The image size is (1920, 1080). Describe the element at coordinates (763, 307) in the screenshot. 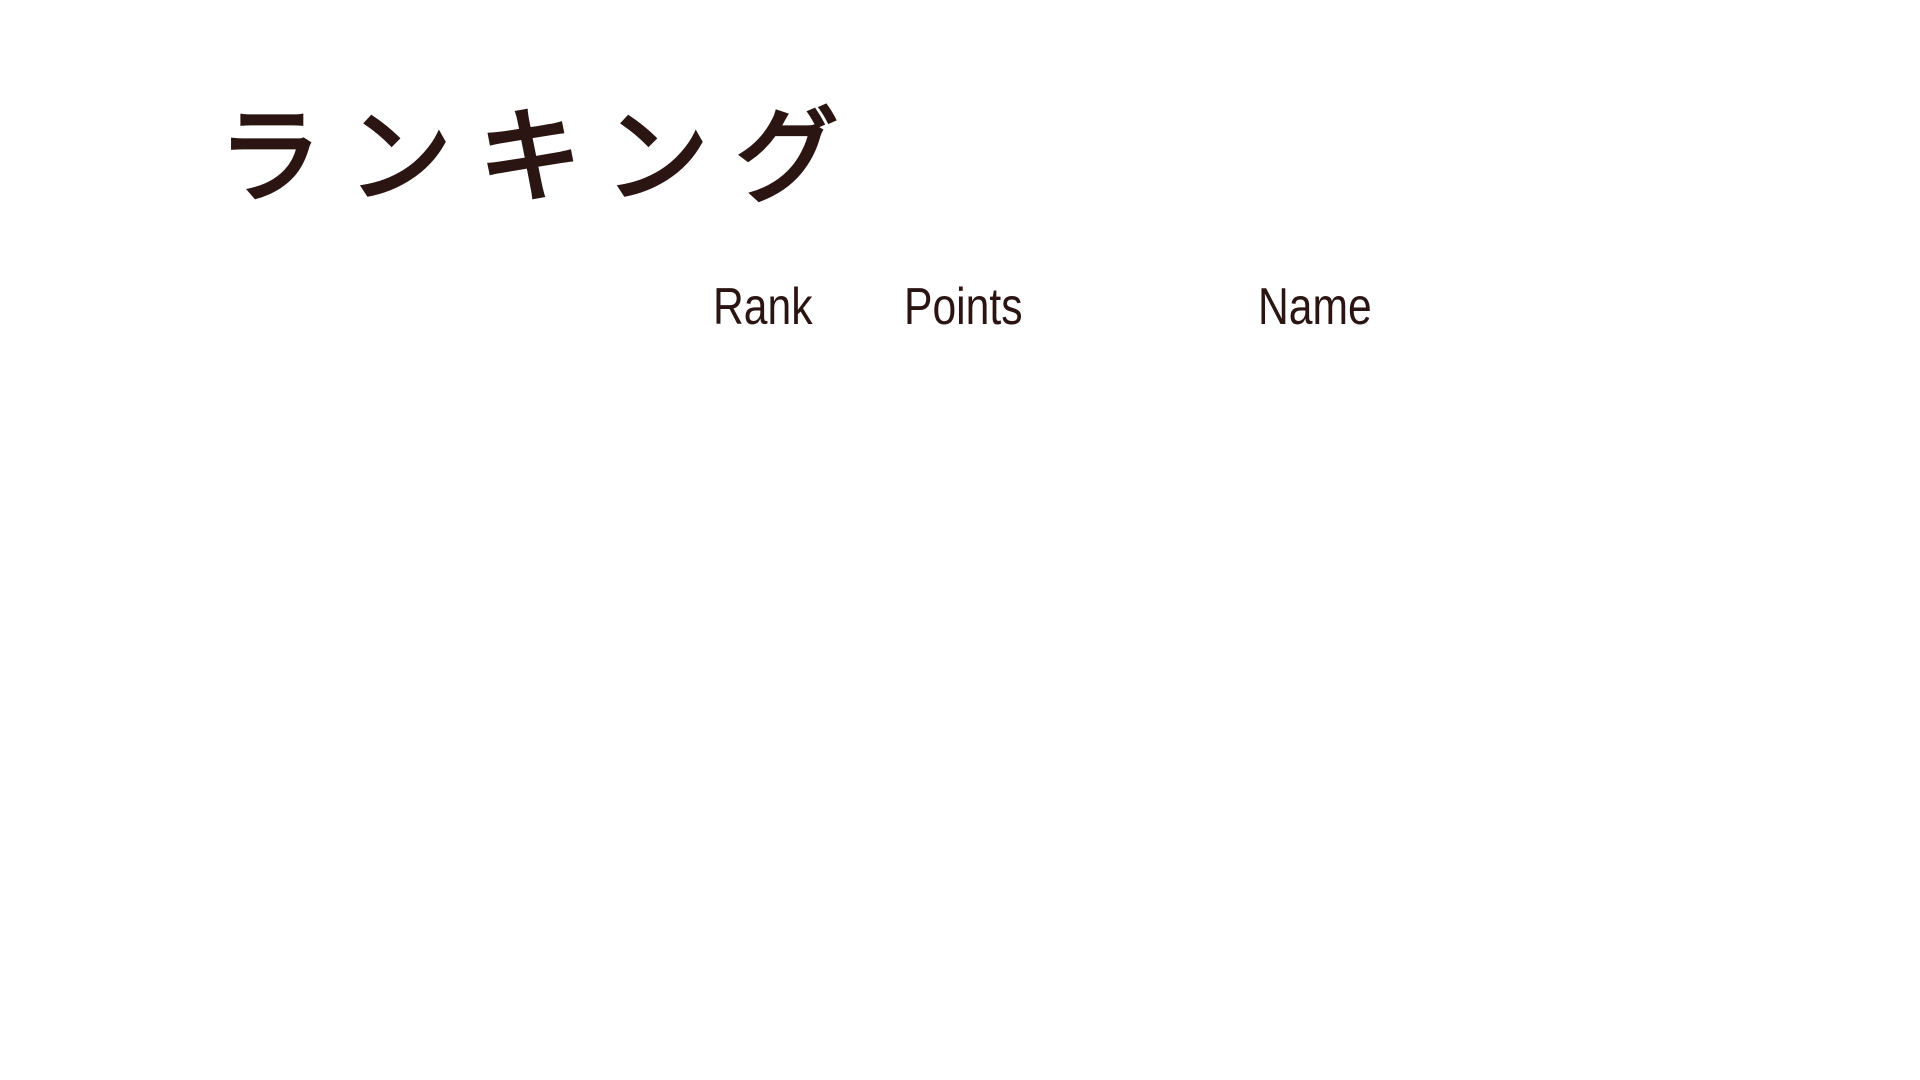

I see `rank-column-header: Rank` at that location.